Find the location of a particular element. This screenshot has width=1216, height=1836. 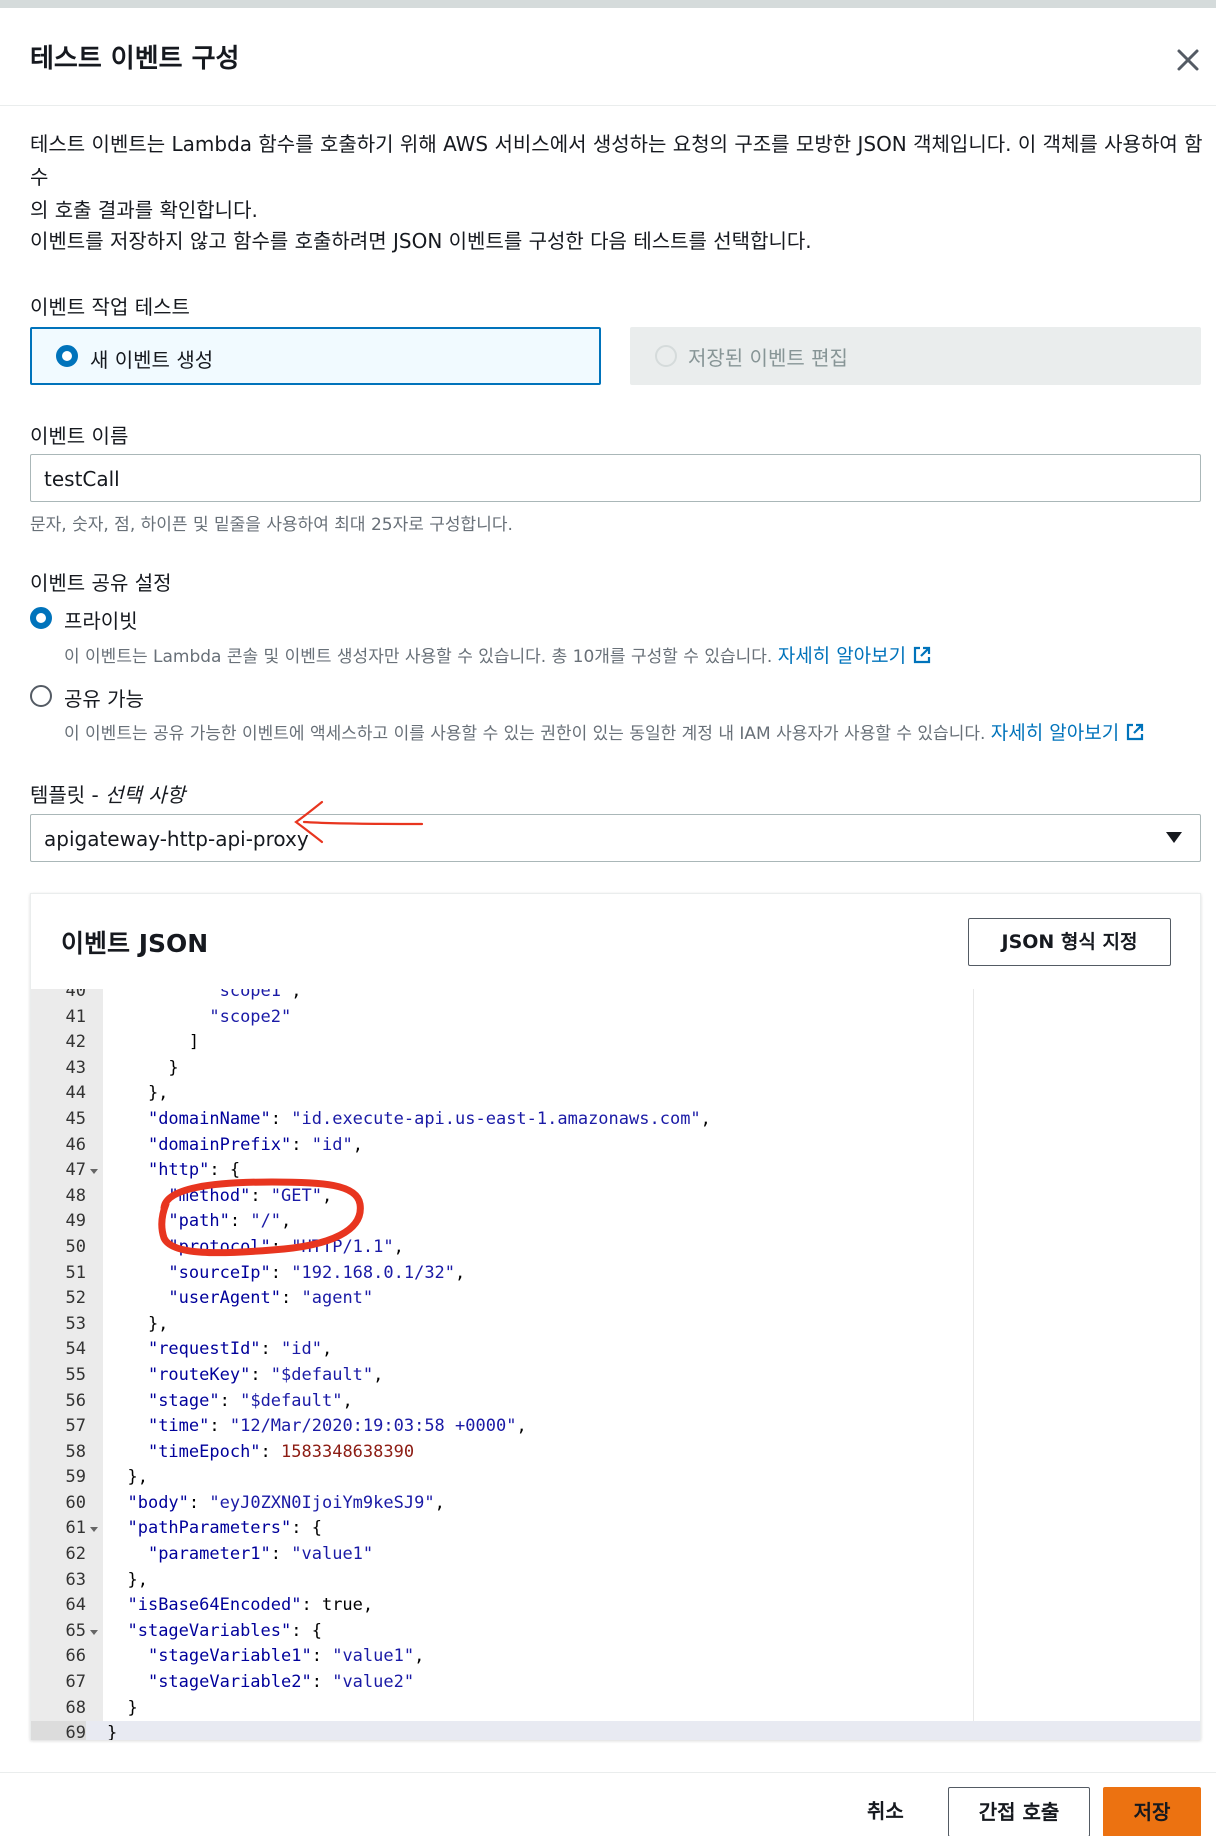

line-number: 44 is located at coordinates (75, 1093).